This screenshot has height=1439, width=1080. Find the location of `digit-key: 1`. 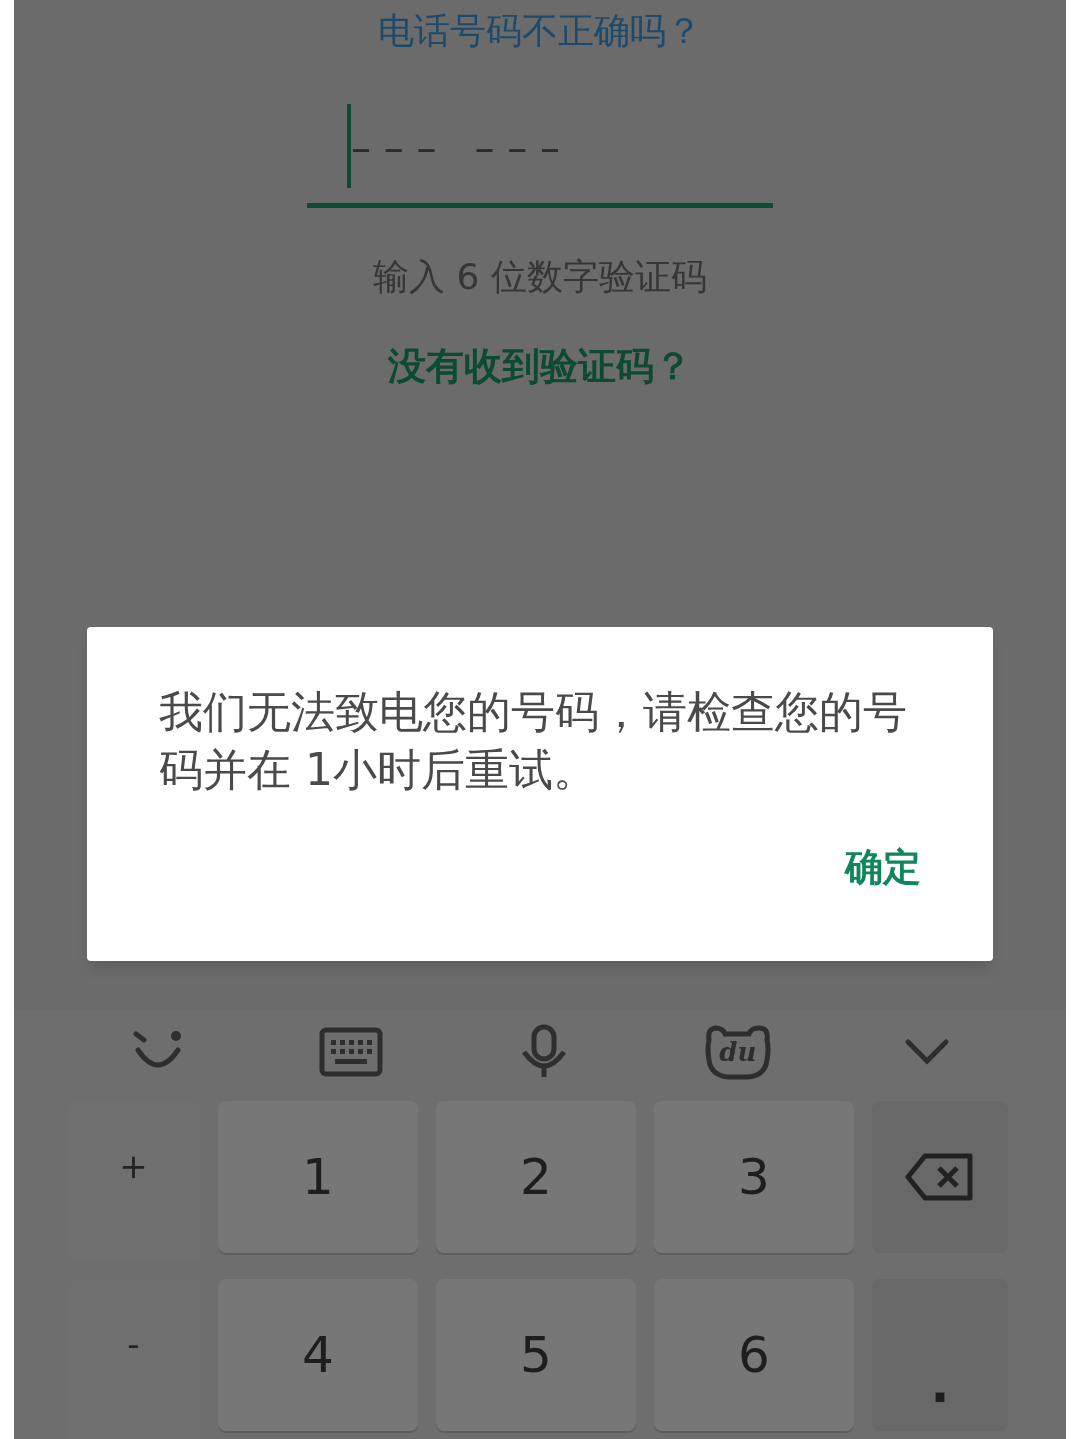

digit-key: 1 is located at coordinates (318, 1177).